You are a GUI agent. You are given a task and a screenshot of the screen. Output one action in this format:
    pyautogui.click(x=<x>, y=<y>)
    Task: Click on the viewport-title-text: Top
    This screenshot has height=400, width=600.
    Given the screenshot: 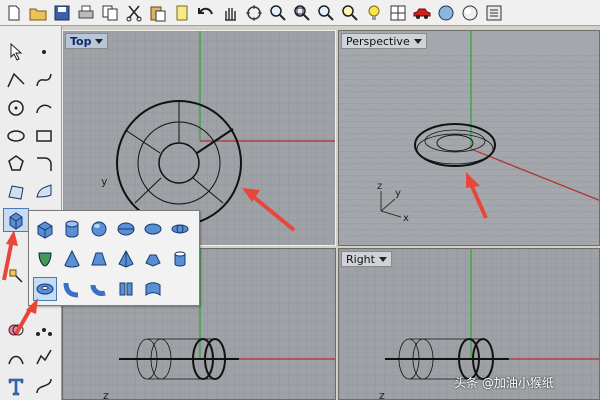 What is the action you would take?
    pyautogui.click(x=81, y=41)
    